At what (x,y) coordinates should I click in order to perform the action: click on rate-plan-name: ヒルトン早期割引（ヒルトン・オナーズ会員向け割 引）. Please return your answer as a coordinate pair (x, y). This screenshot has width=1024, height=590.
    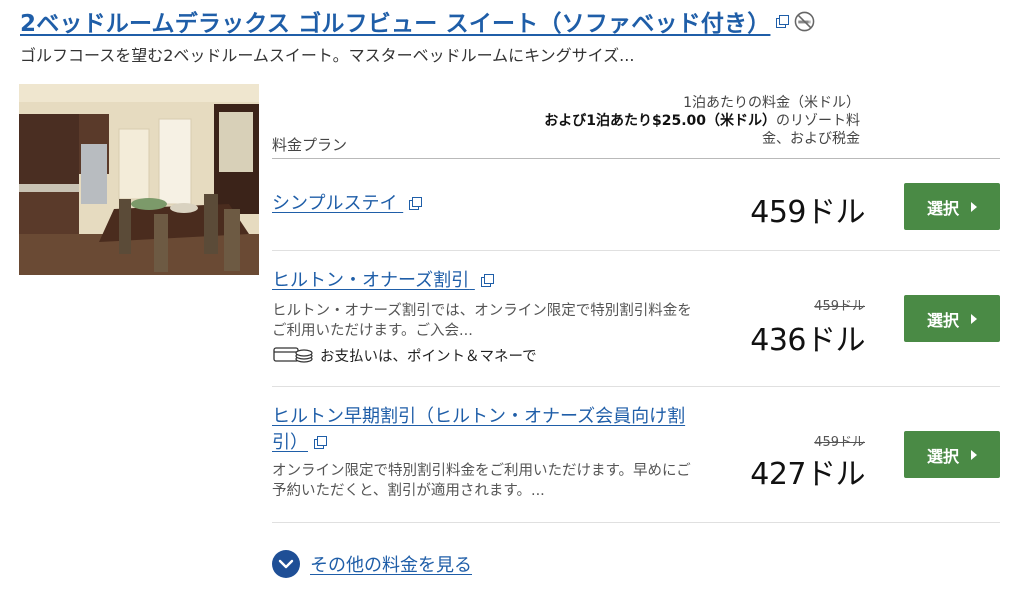
    Looking at the image, I should click on (478, 430).